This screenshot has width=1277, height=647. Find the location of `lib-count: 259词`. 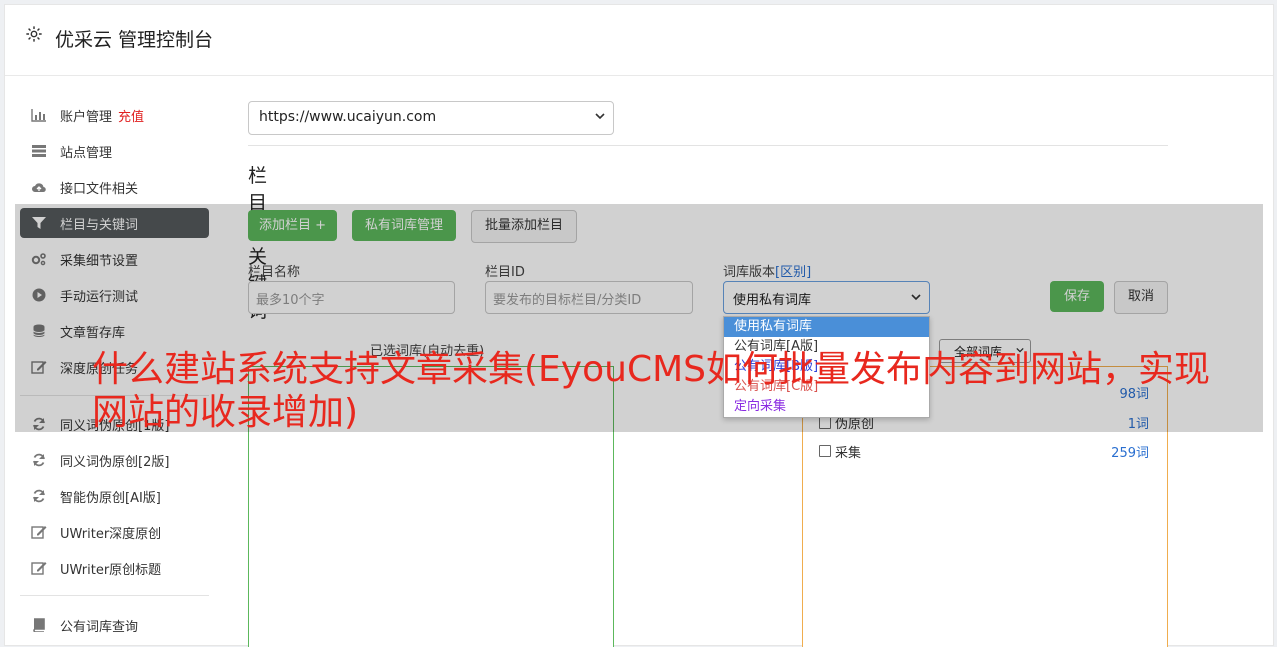

lib-count: 259词 is located at coordinates (1130, 453).